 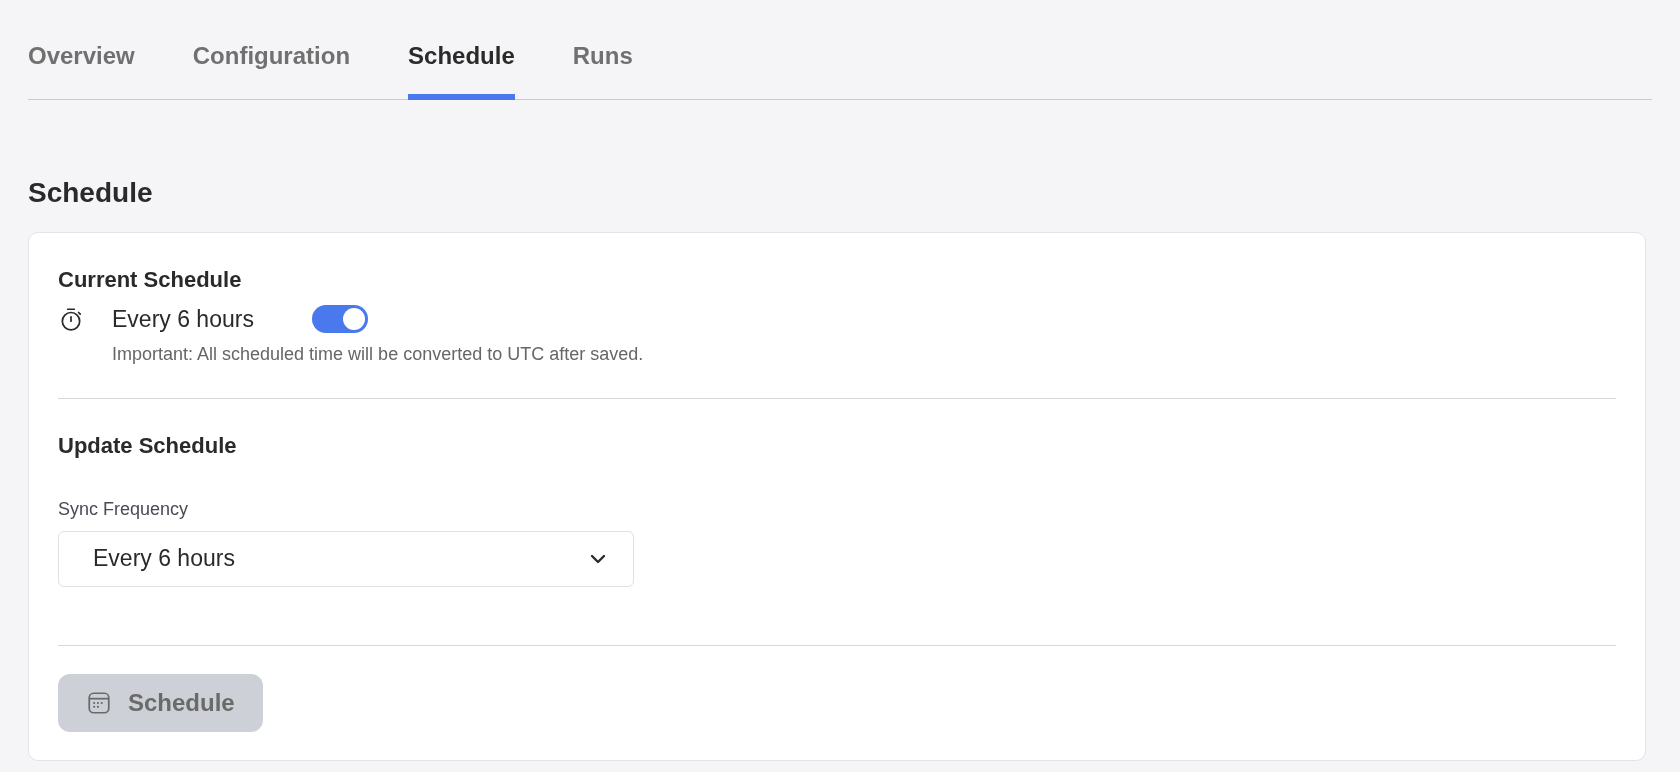 I want to click on utc-note: Important: All scheduled time will be converted to UTC after saved., so click(x=378, y=354).